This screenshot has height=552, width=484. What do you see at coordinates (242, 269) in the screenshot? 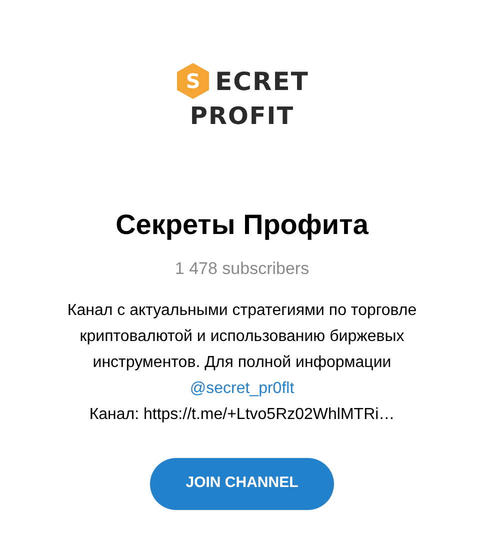
I see `subscriber-count: 1 478 subscribers` at bounding box center [242, 269].